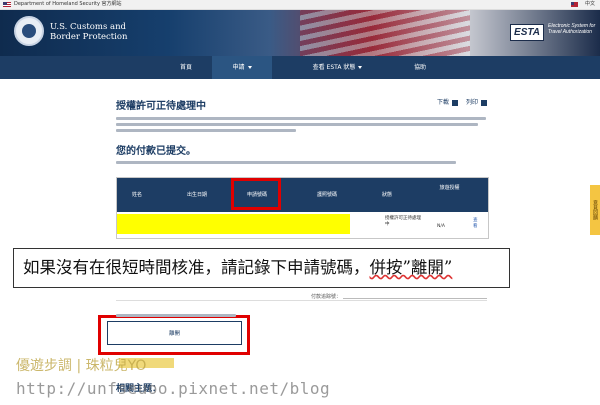 Image resolution: width=600 pixels, height=405 pixels. Describe the element at coordinates (196, 267) in the screenshot. I see `caption-prefix: 如果沒有在很短時間核准，請記錄下申請號碼，` at that location.